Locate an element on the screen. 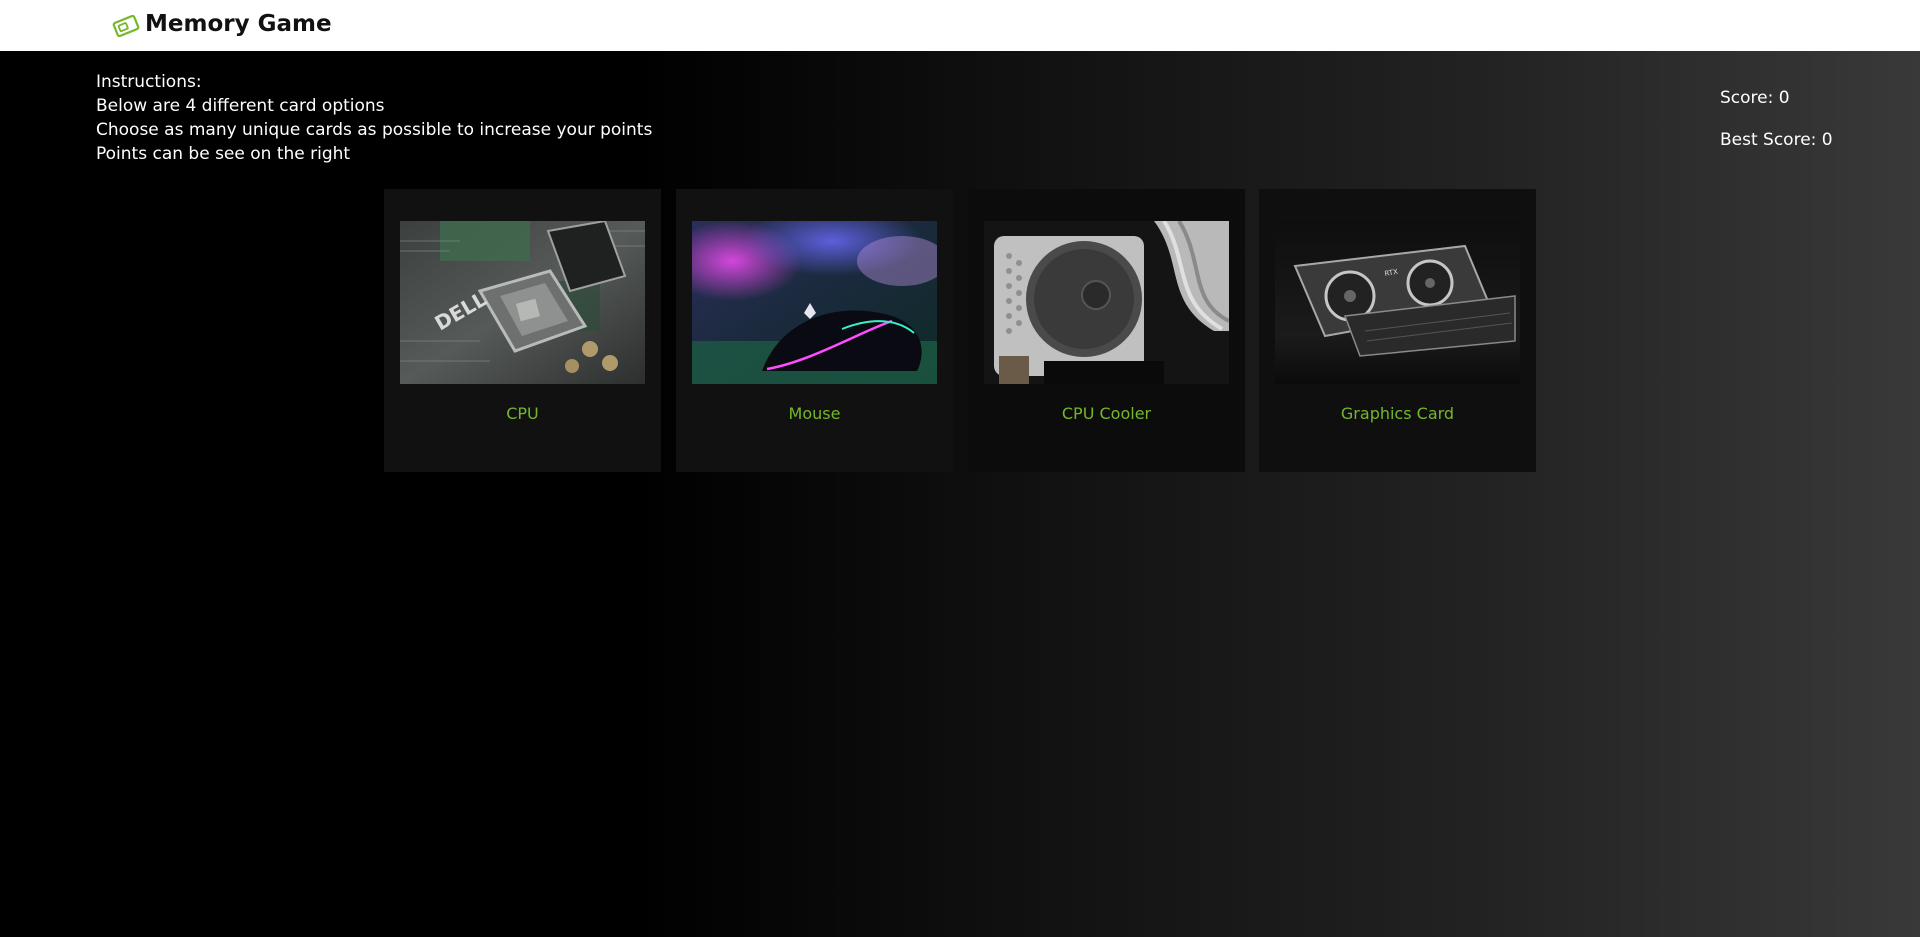  best-score-value: Best Score: 0 is located at coordinates (1776, 140).